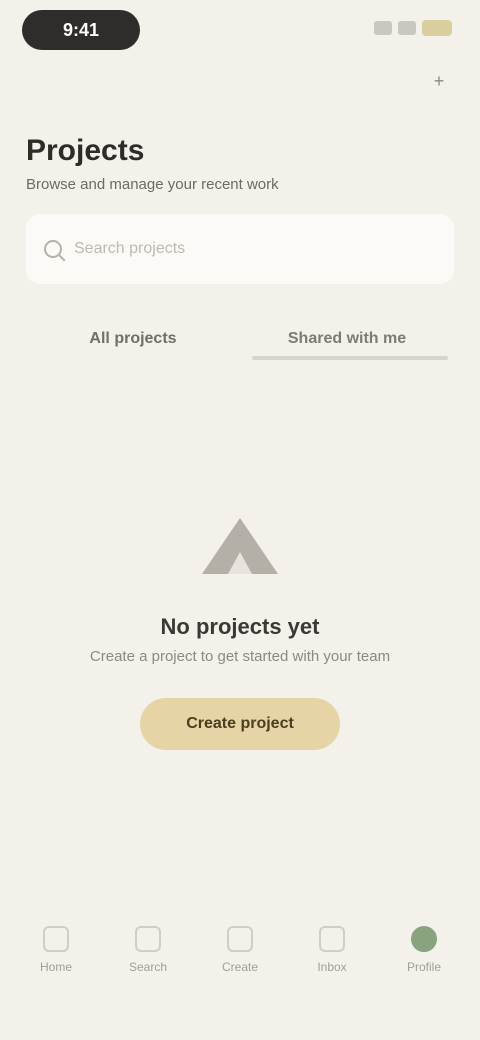  I want to click on create-project-button: Create project, so click(240, 724).